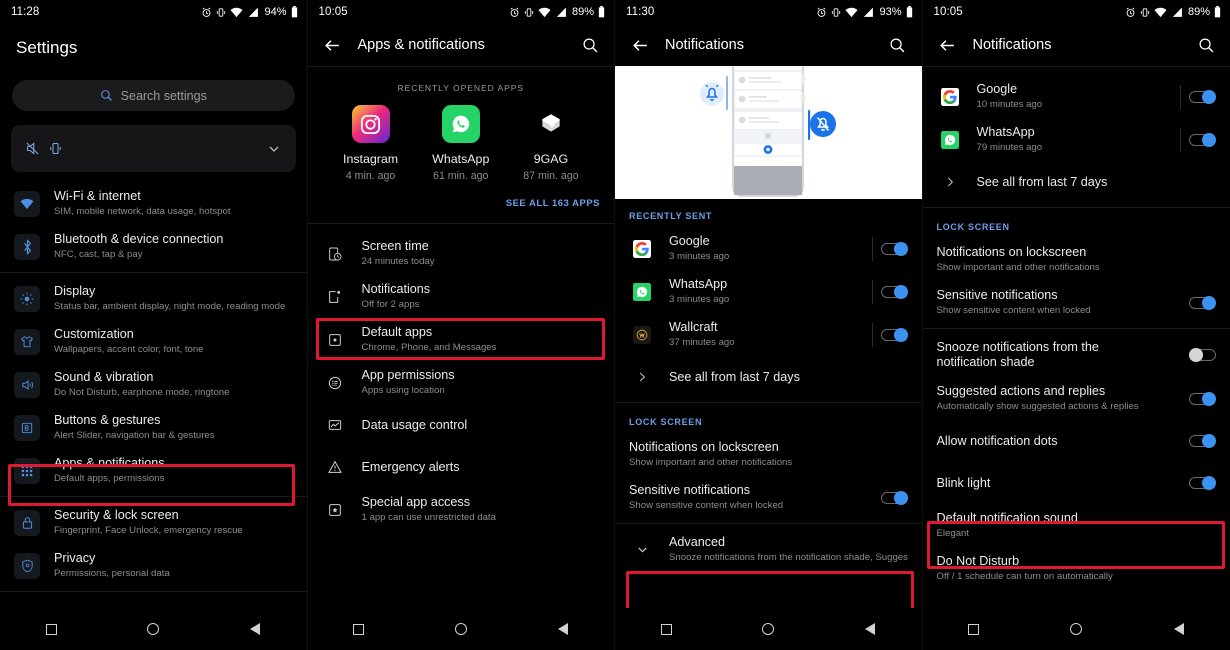 This screenshot has height=650, width=1230. I want to click on row-subtitle: Apps using location, so click(403, 390).